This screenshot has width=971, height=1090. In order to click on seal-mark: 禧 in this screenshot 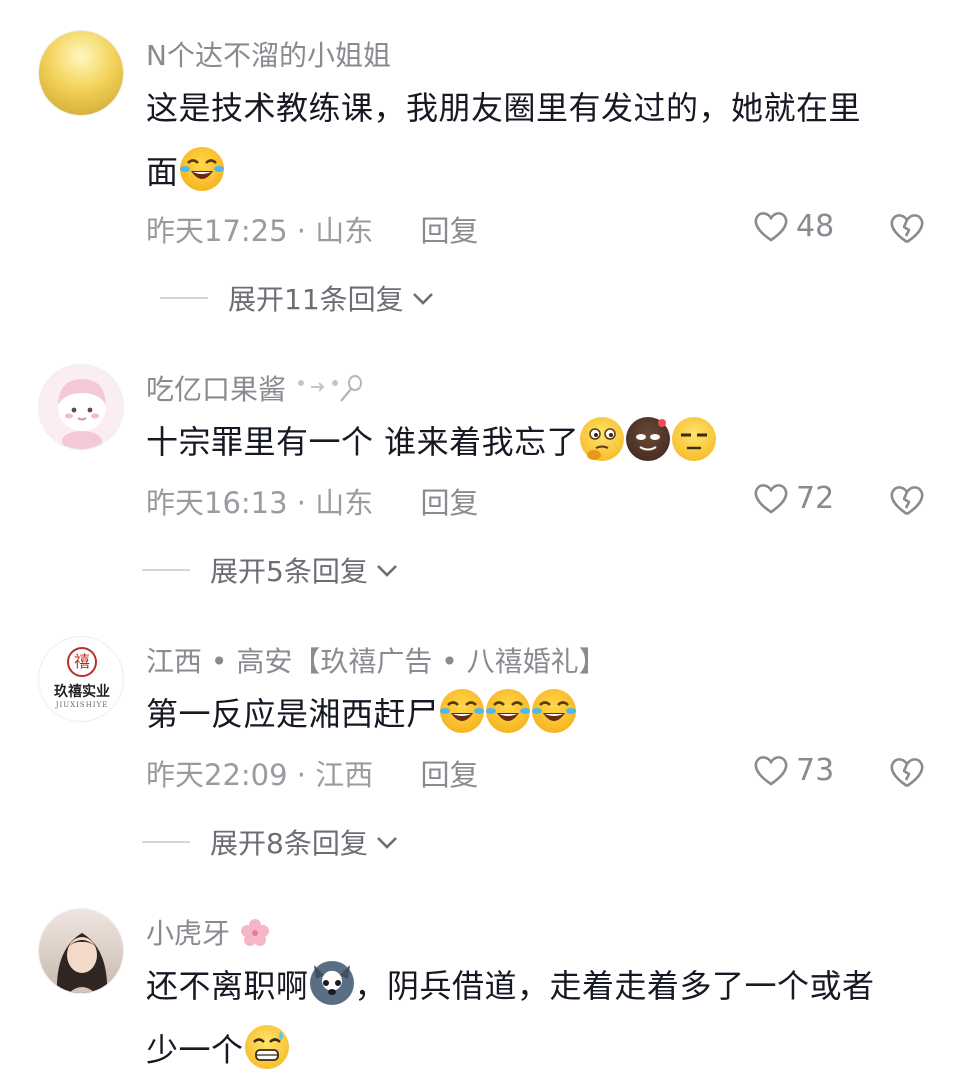, I will do `click(82, 662)`.